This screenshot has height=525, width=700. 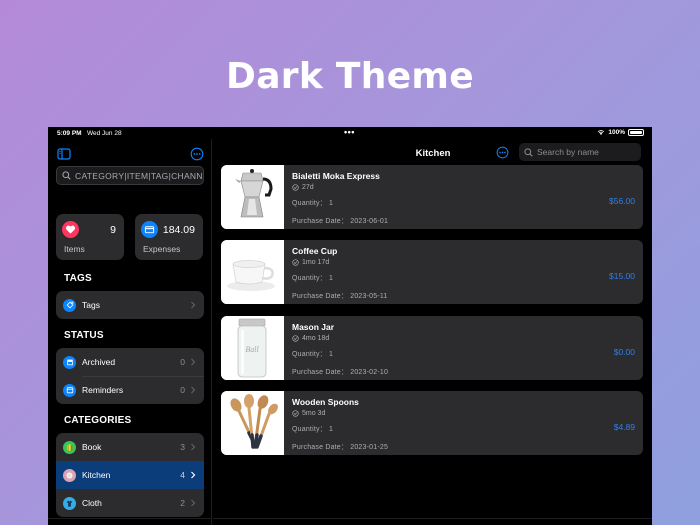 I want to click on kitchen-icon, so click(x=69, y=475).